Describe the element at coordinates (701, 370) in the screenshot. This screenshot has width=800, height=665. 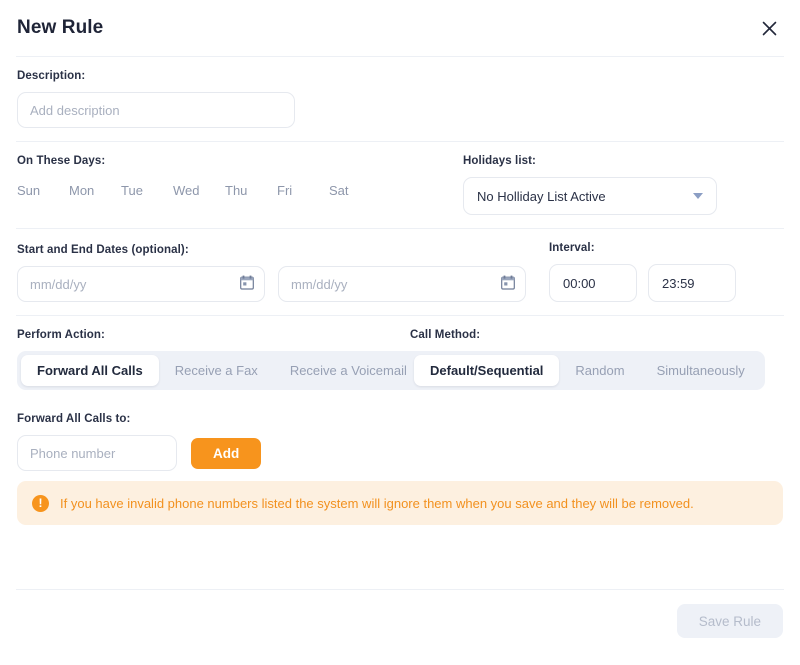
I see `method-simultaneously: Simultaneously` at that location.